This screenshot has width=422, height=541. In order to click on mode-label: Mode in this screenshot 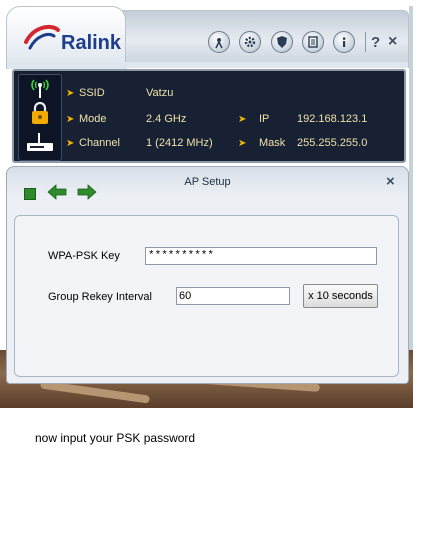, I will do `click(93, 119)`.